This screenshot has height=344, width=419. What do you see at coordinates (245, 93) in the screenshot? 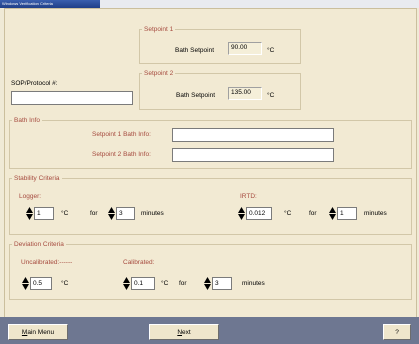
I see `setpoint2-value: 135.00` at bounding box center [245, 93].